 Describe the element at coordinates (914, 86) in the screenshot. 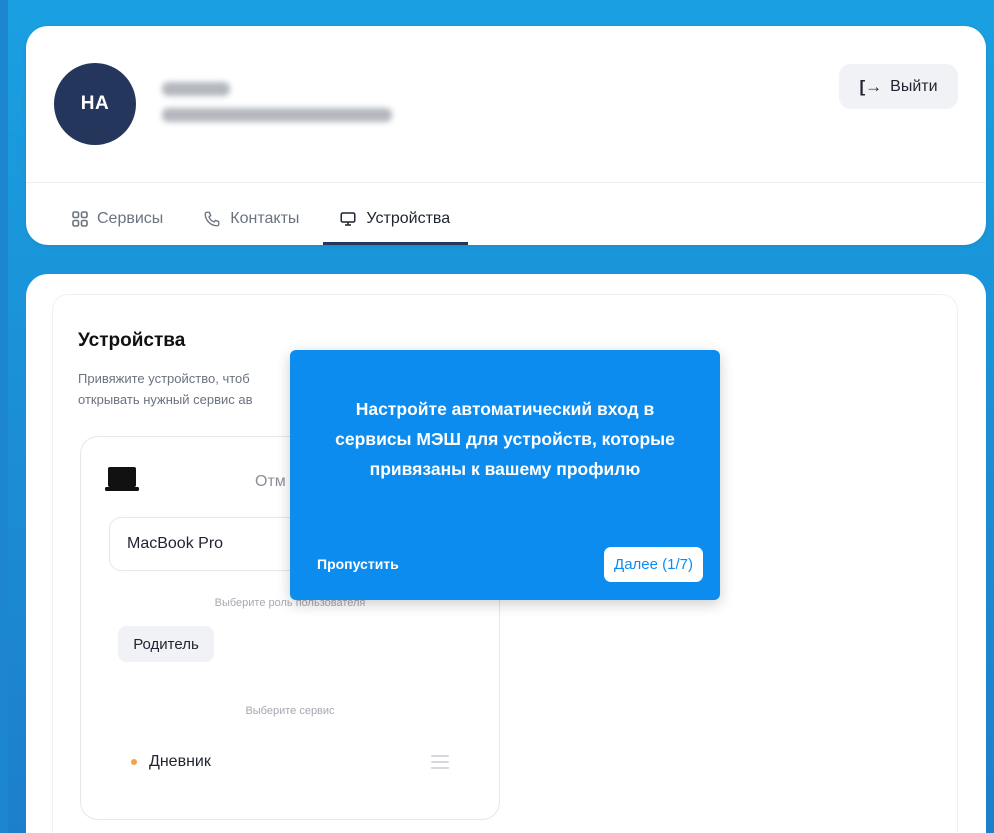

I see `logout-label: Выйти` at that location.